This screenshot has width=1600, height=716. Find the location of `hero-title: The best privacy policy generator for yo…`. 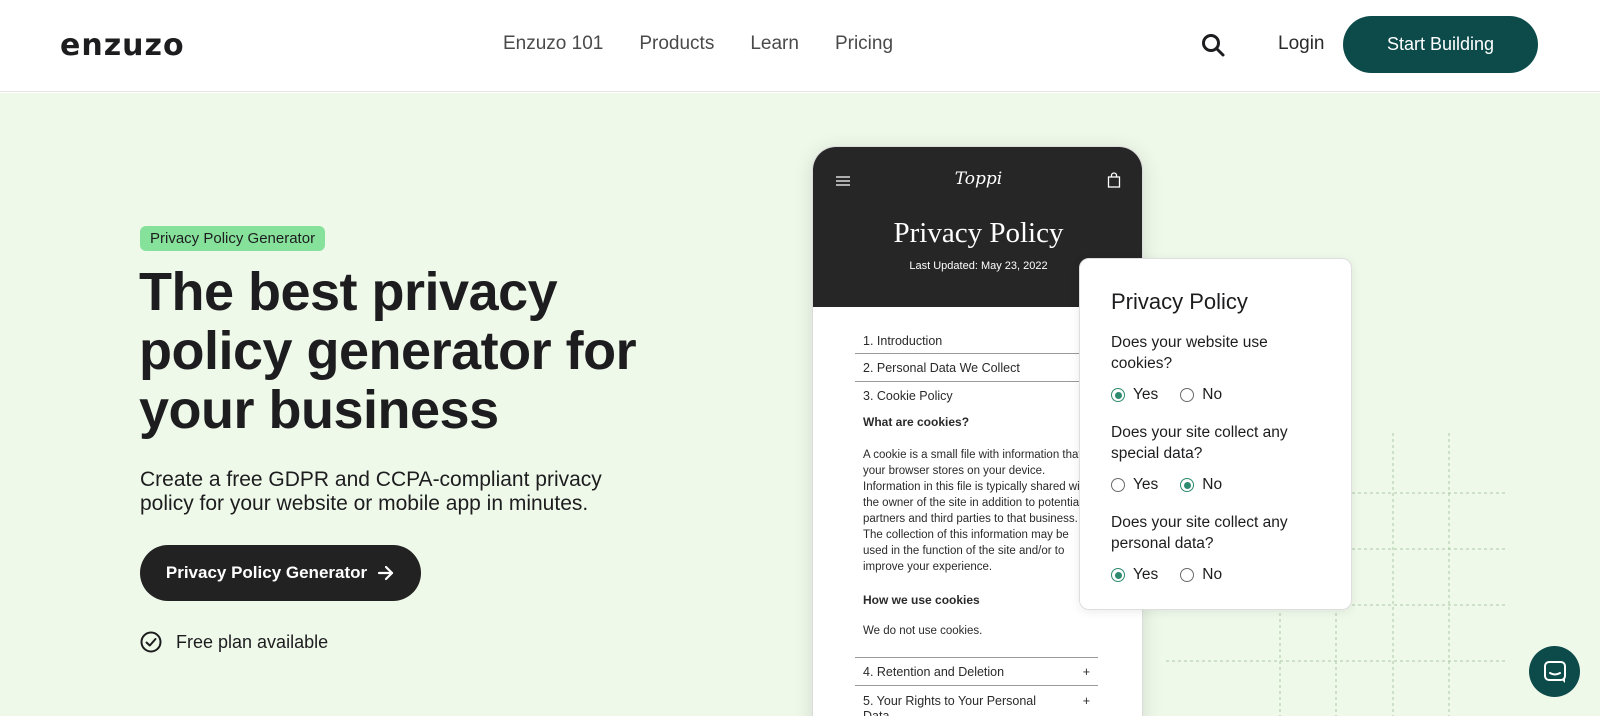

hero-title: The best privacy policy generator for yo… is located at coordinates (388, 351).